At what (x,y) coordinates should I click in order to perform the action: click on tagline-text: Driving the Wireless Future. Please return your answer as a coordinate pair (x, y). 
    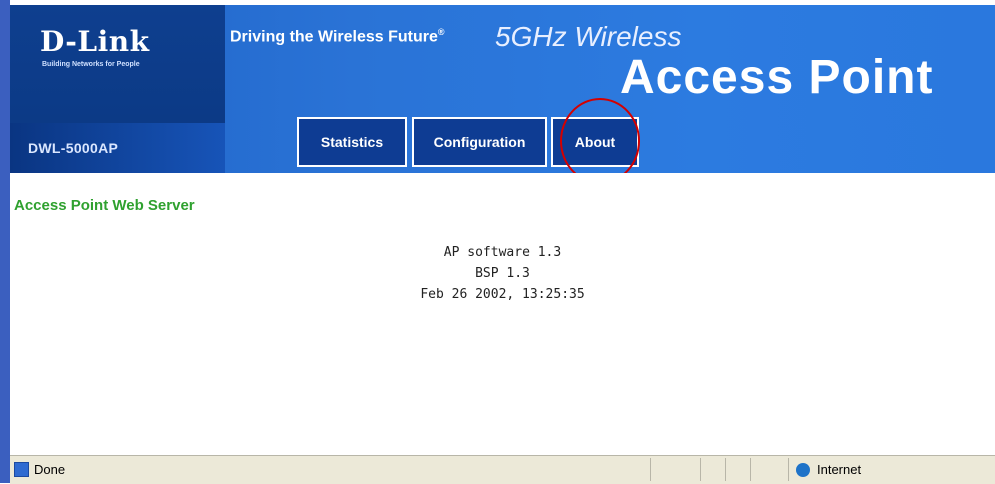
    Looking at the image, I should click on (334, 37).